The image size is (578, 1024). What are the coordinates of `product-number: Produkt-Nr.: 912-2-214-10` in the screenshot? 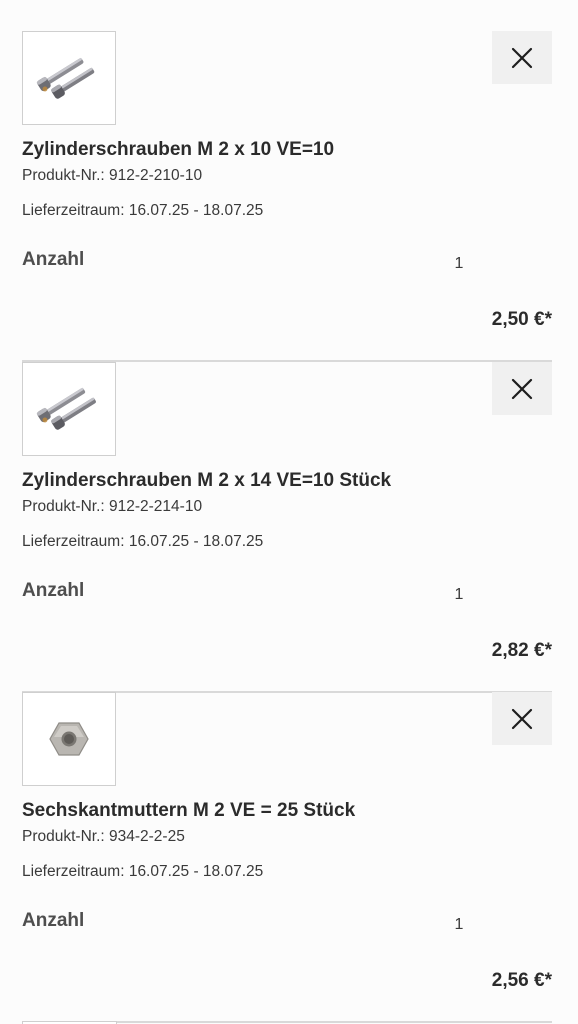 It's located at (112, 506).